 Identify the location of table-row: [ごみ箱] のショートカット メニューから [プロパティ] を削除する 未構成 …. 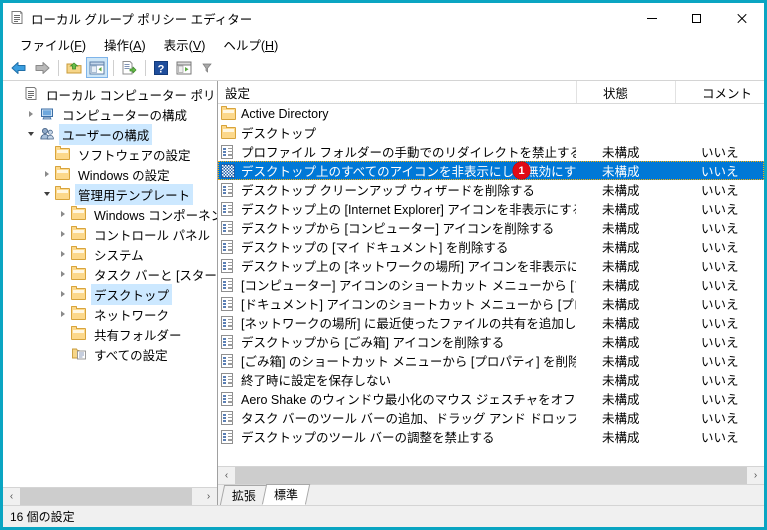
(491, 360).